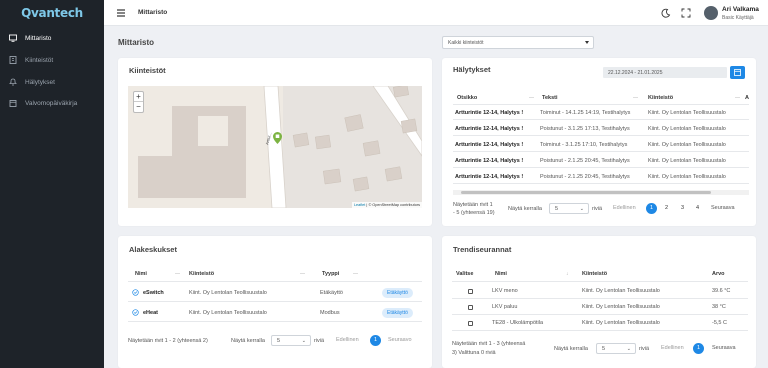 This screenshot has height=368, width=768. What do you see at coordinates (719, 307) in the screenshot?
I see `trend-value: 38 °C` at bounding box center [719, 307].